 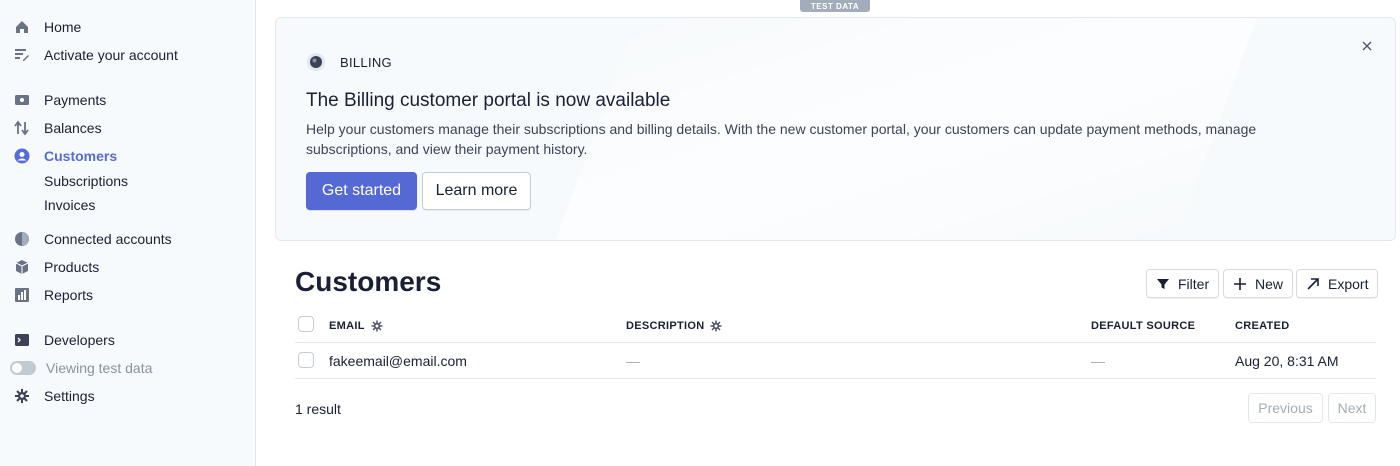 I want to click on gear-icon, so click(x=22, y=396).